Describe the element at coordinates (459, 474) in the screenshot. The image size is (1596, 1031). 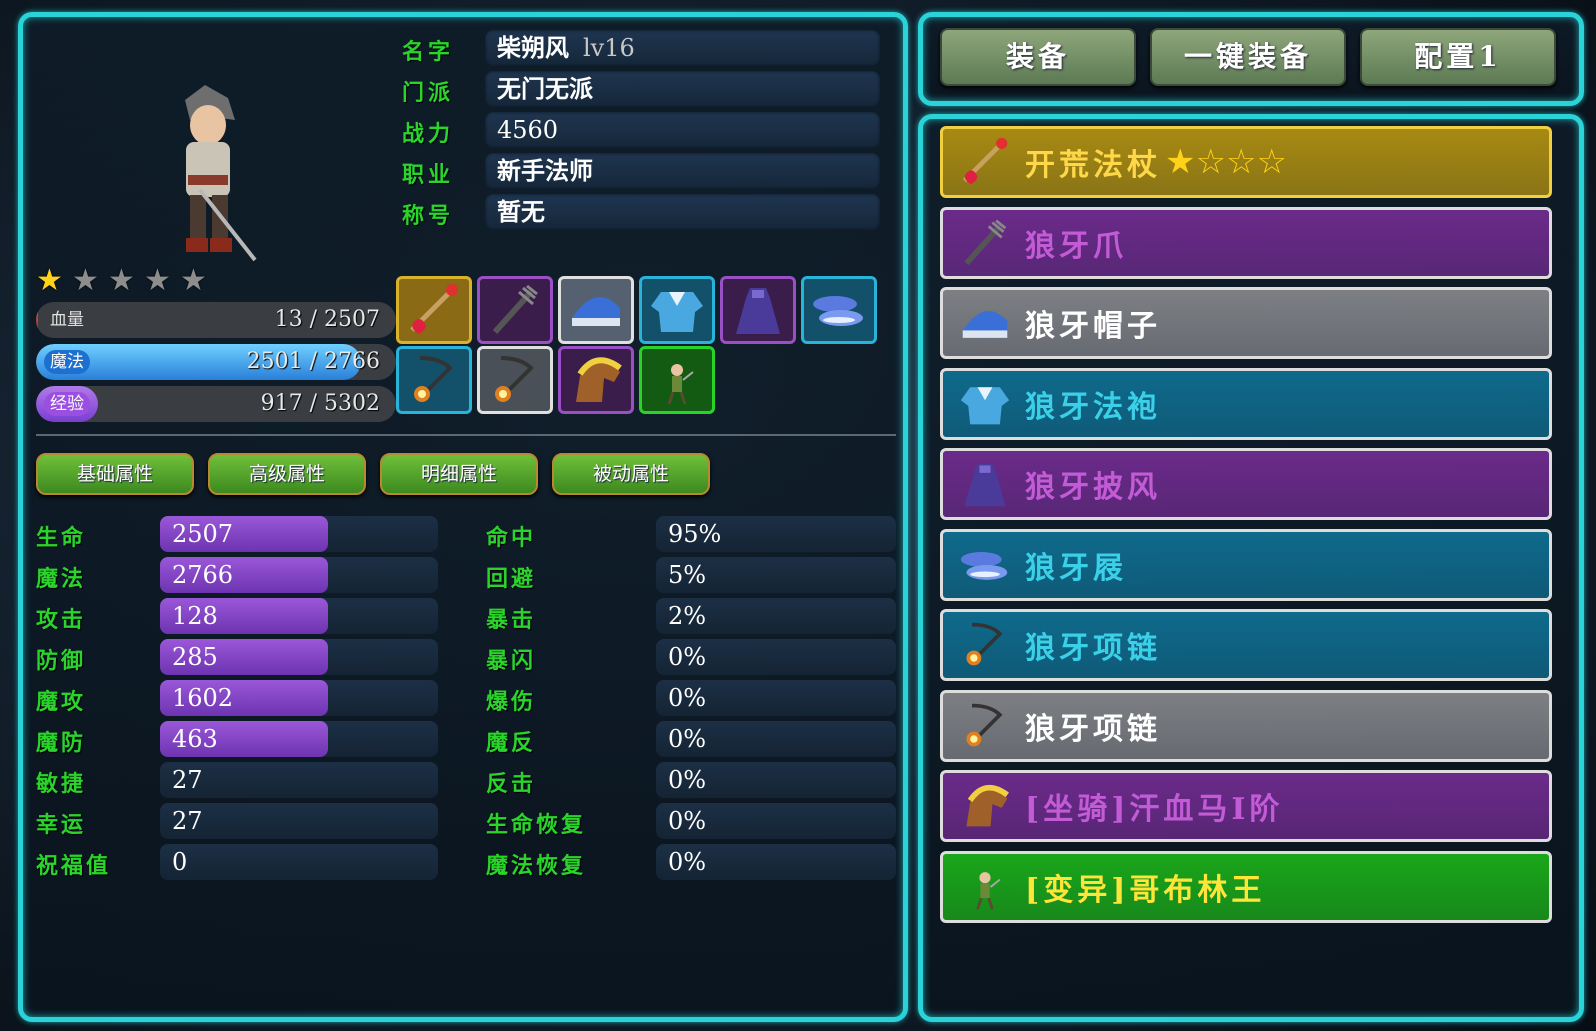
I see `tab-detail-attributes: 明细属性` at that location.